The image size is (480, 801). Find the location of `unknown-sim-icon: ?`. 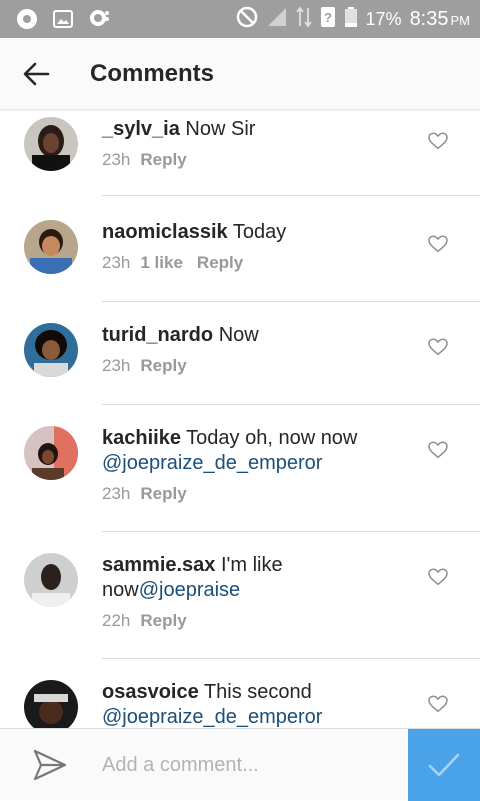

unknown-sim-icon: ? is located at coordinates (328, 19).